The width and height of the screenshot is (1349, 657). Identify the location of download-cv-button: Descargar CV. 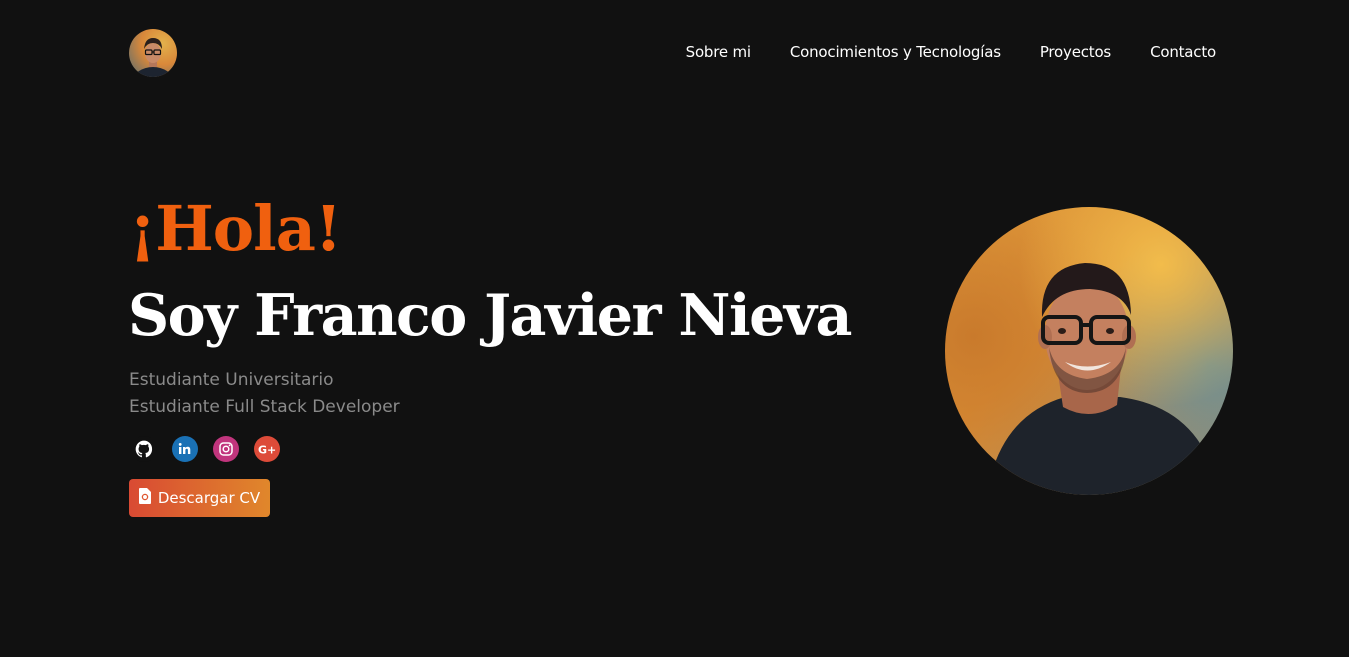
(199, 498).